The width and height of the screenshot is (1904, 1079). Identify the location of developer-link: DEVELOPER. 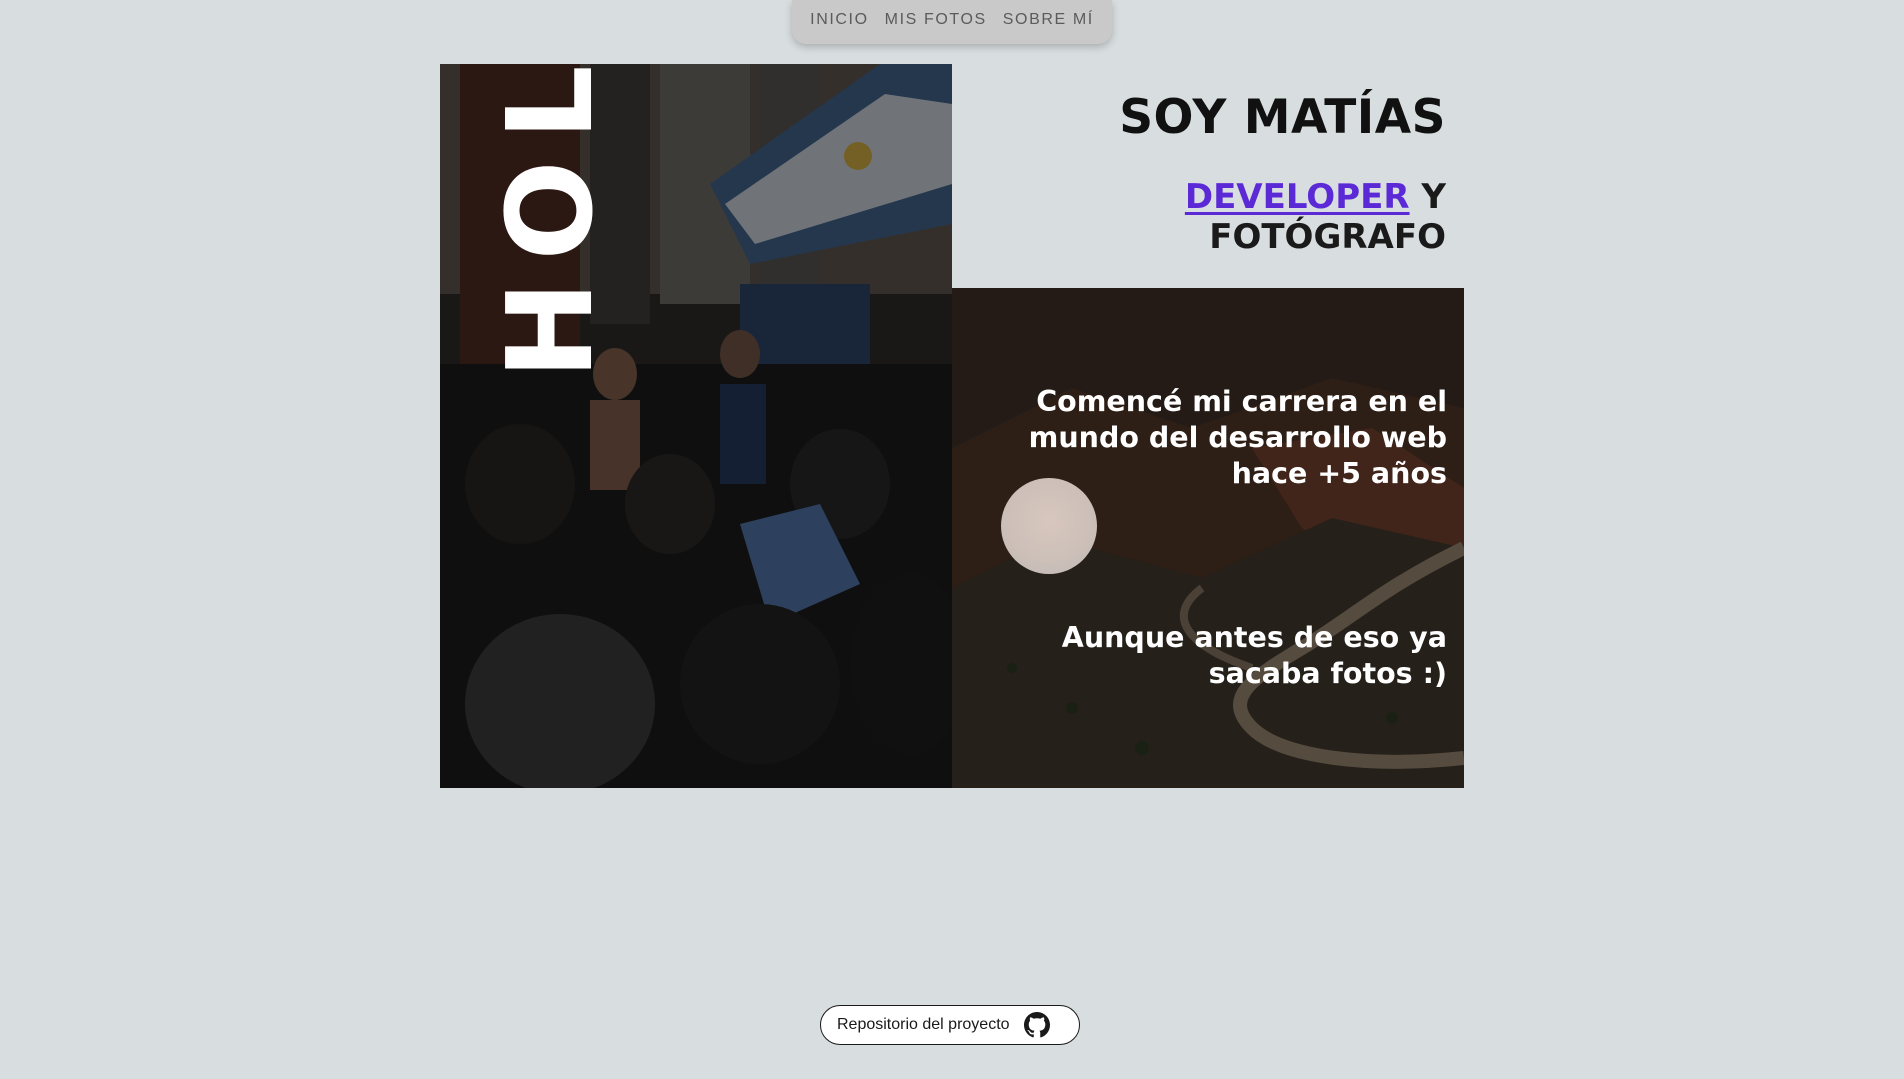
(1297, 197).